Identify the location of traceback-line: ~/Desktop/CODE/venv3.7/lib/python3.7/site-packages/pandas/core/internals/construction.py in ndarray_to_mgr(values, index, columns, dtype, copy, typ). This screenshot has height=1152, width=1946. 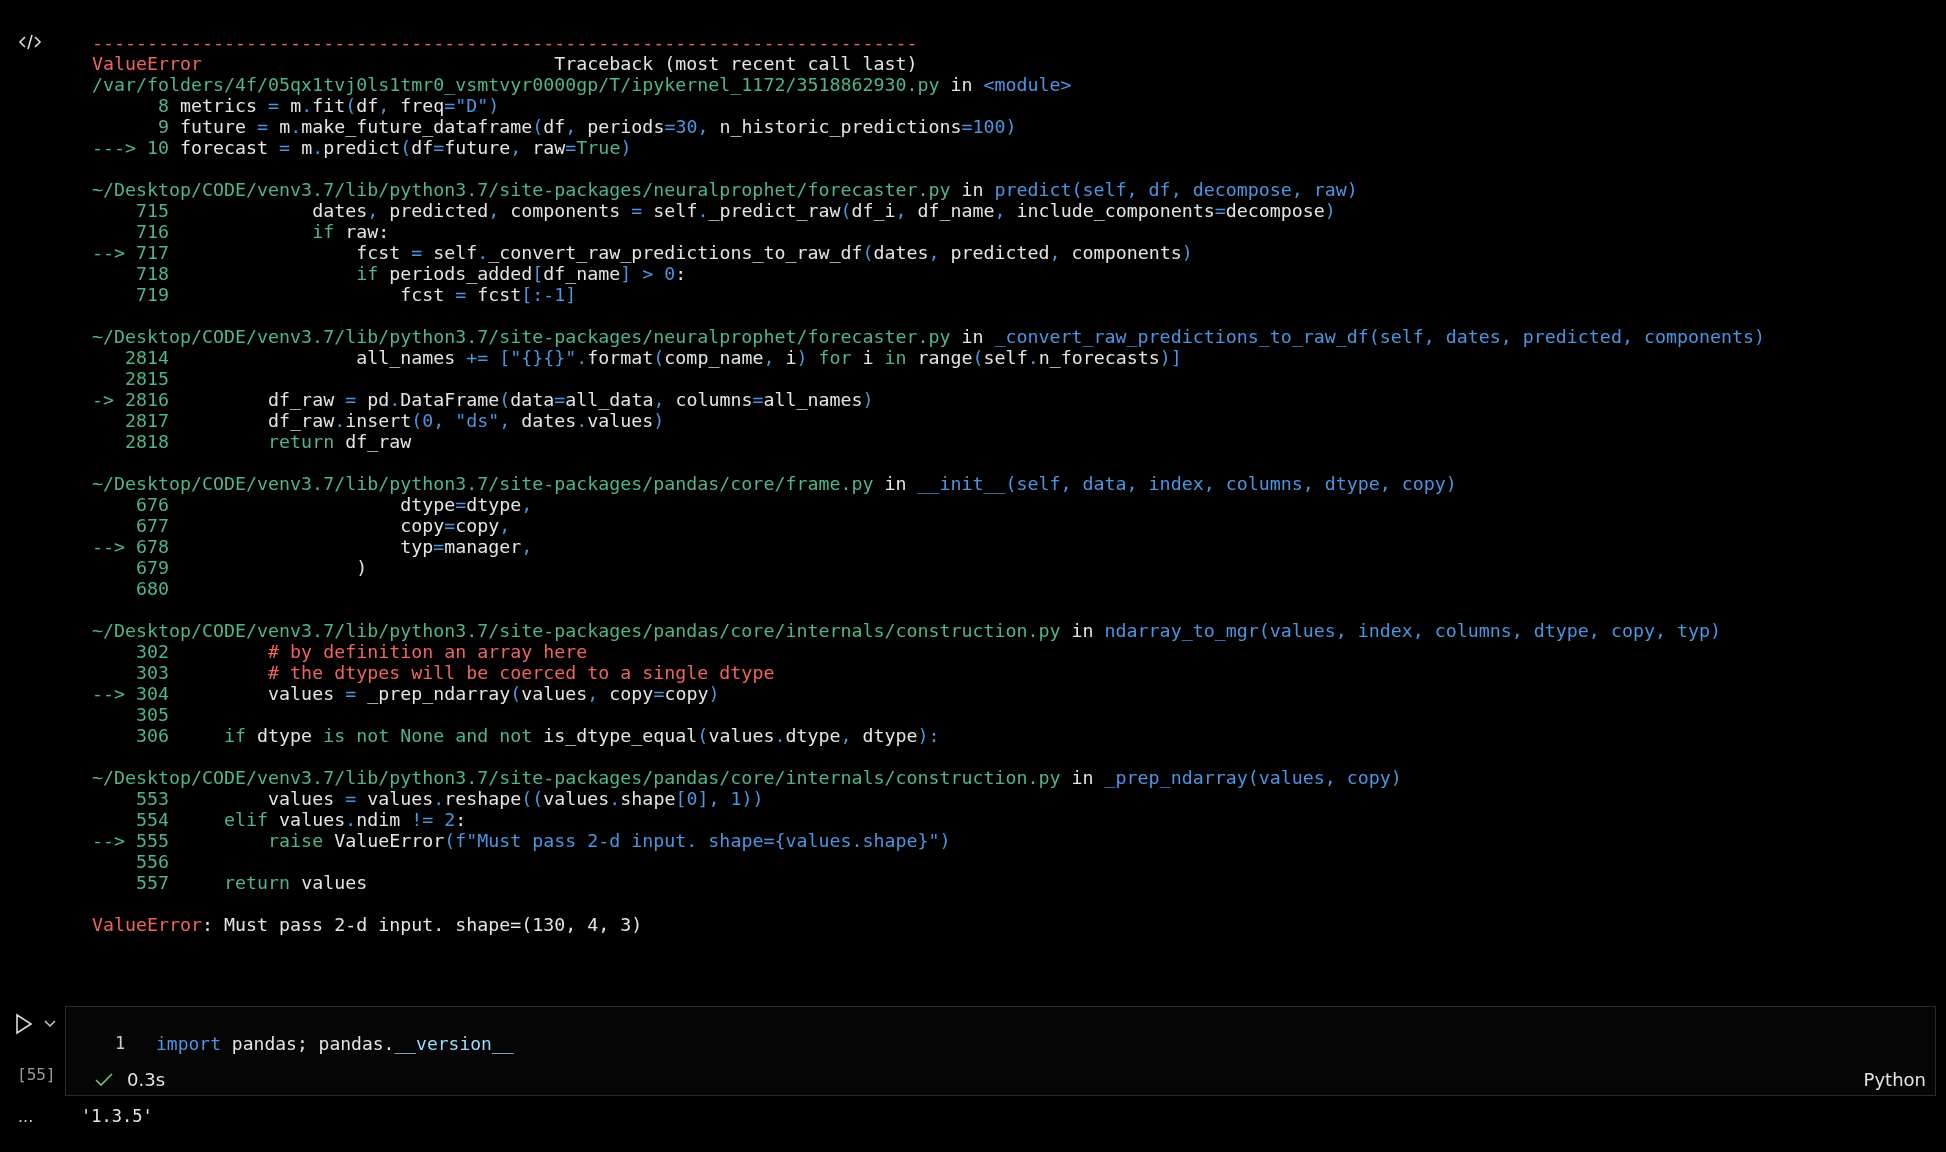
(907, 630).